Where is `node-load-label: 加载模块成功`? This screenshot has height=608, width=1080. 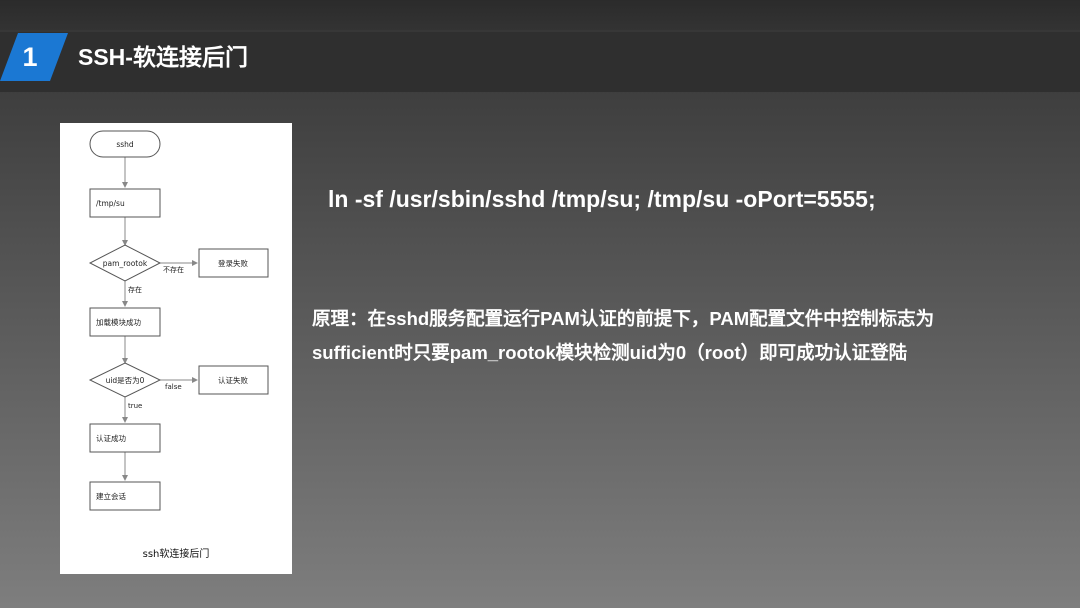 node-load-label: 加载模块成功 is located at coordinates (118, 322).